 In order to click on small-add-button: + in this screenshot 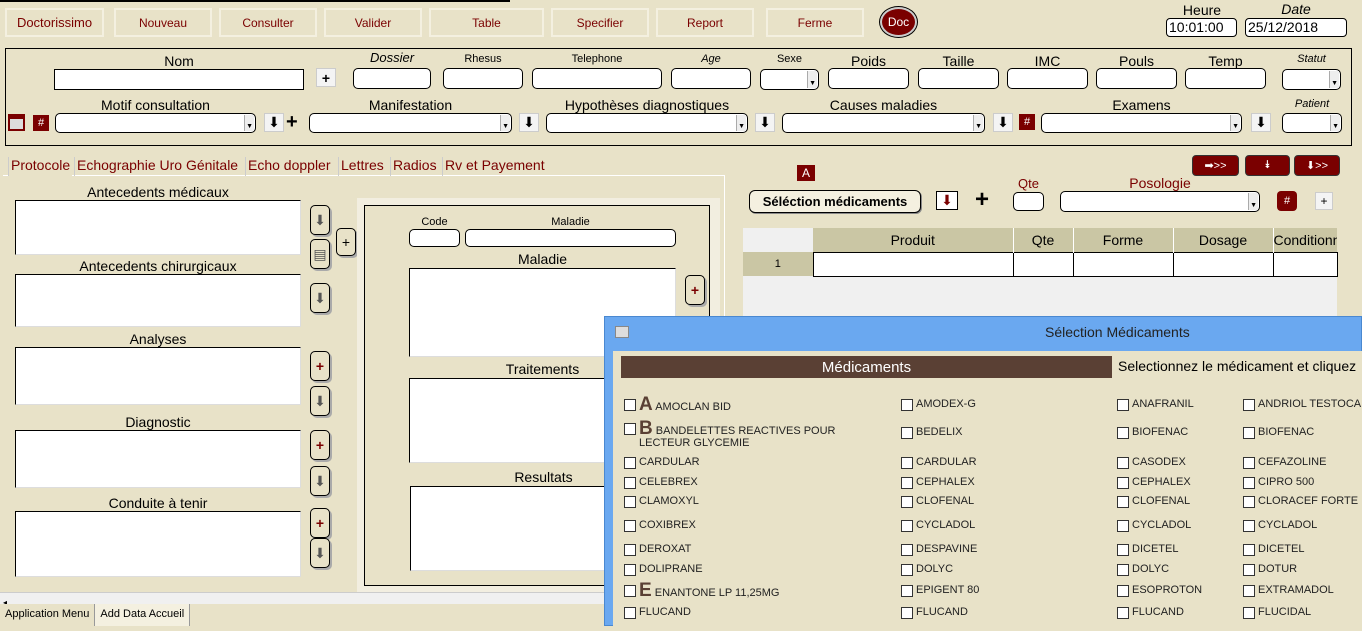, I will do `click(1324, 201)`.